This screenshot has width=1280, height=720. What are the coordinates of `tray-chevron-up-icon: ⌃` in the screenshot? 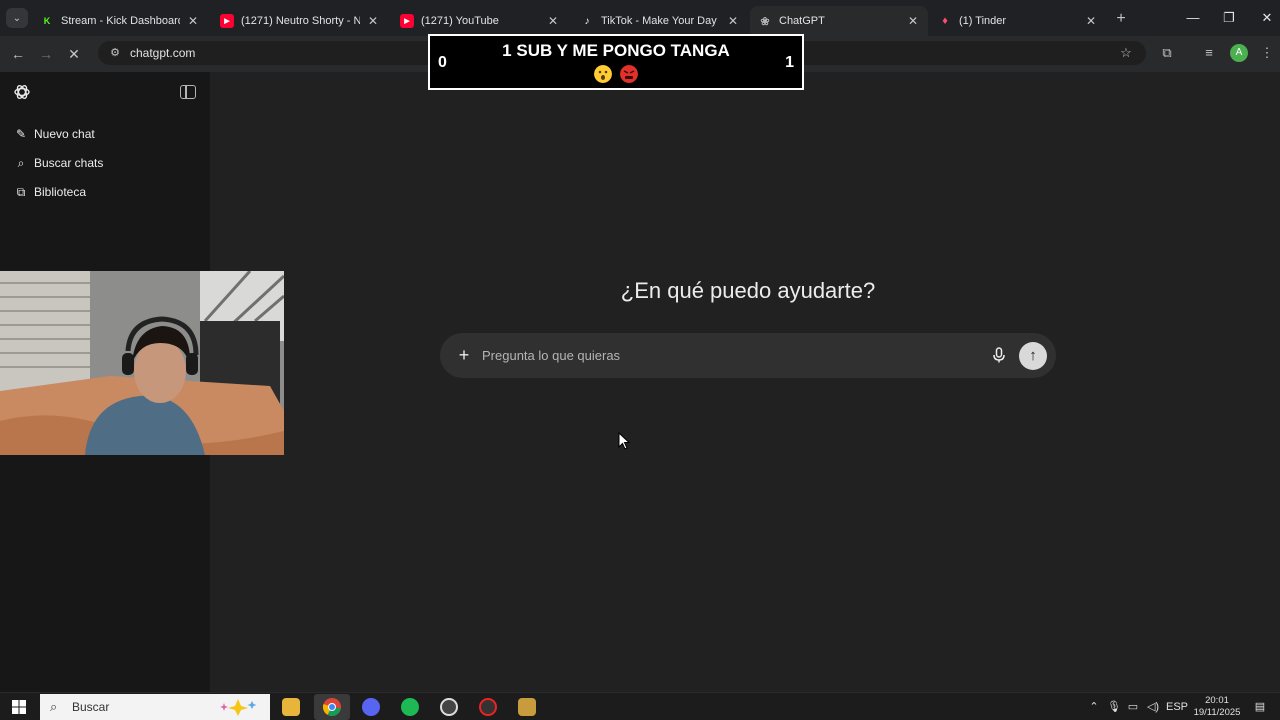 It's located at (1094, 707).